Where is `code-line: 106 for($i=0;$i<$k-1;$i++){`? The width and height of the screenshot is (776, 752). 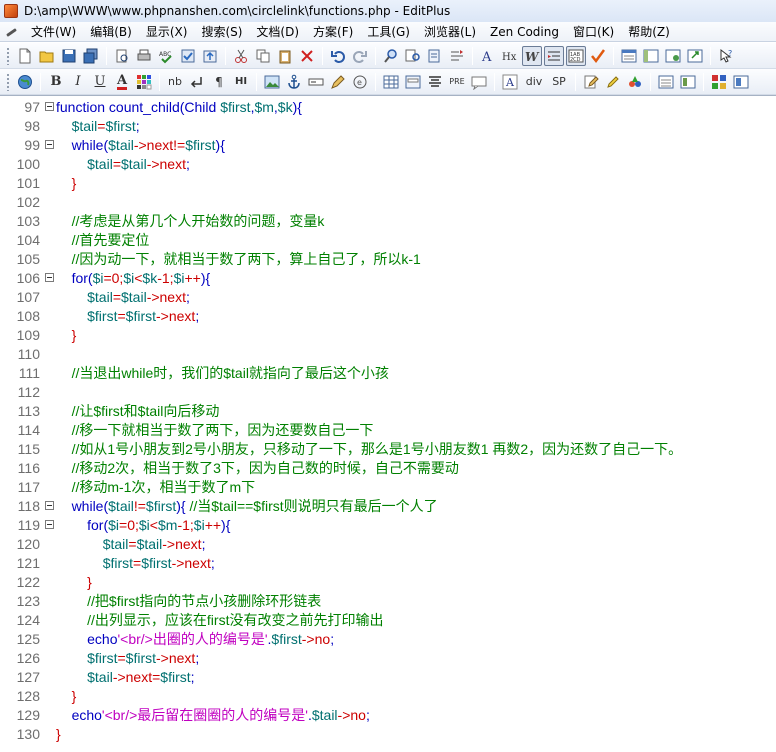 code-line: 106 for($i=0;$i<$k-1;$i++){ is located at coordinates (388, 277).